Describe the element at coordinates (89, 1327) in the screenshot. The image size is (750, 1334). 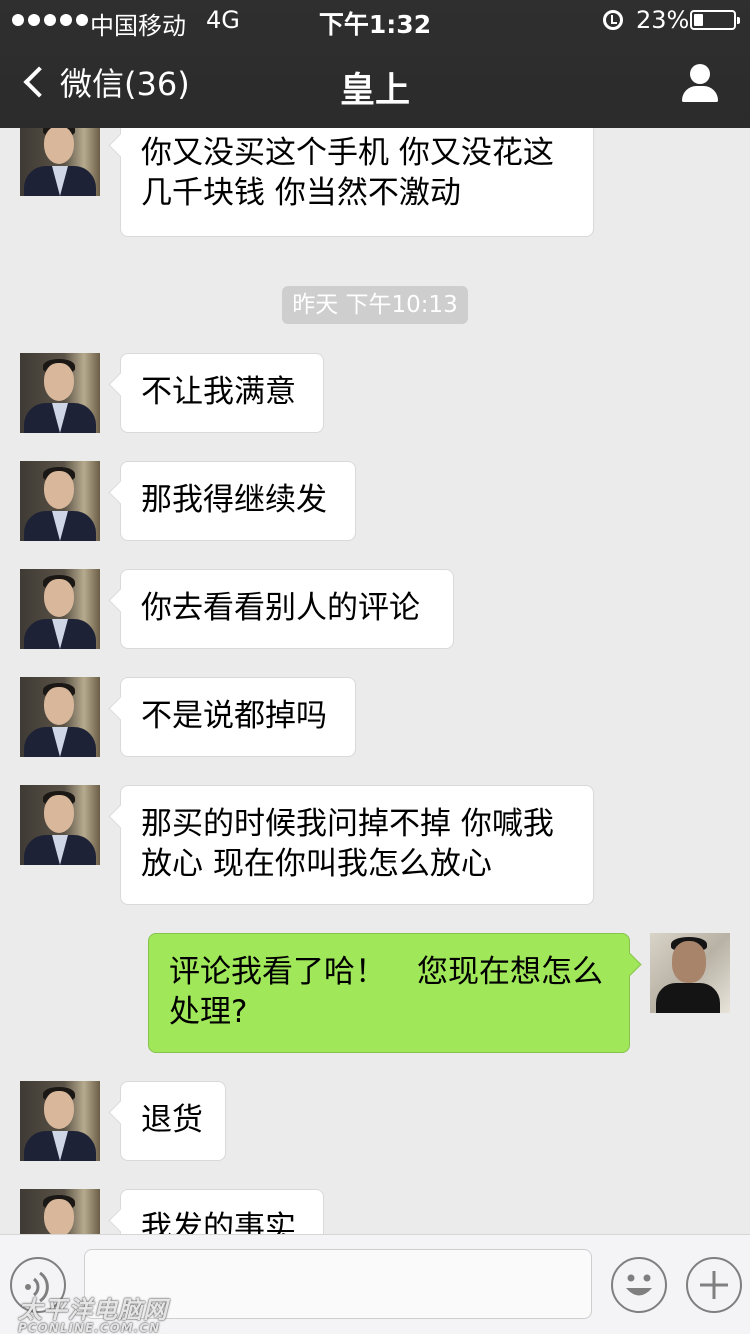
I see `watermark-sub: PCONLINE.COM.CN` at that location.